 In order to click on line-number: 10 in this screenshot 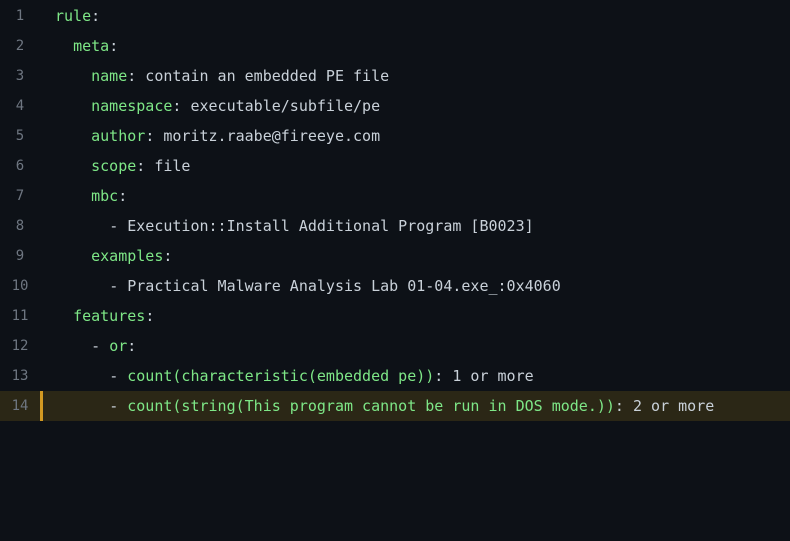, I will do `click(20, 286)`.